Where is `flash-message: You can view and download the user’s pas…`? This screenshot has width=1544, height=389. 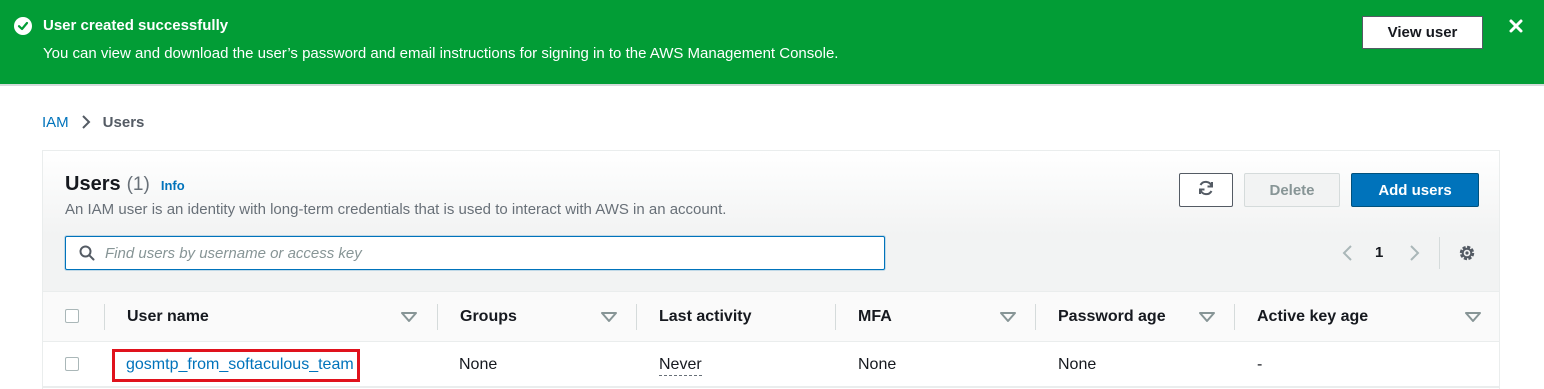 flash-message: You can view and download the user’s pas… is located at coordinates (441, 53).